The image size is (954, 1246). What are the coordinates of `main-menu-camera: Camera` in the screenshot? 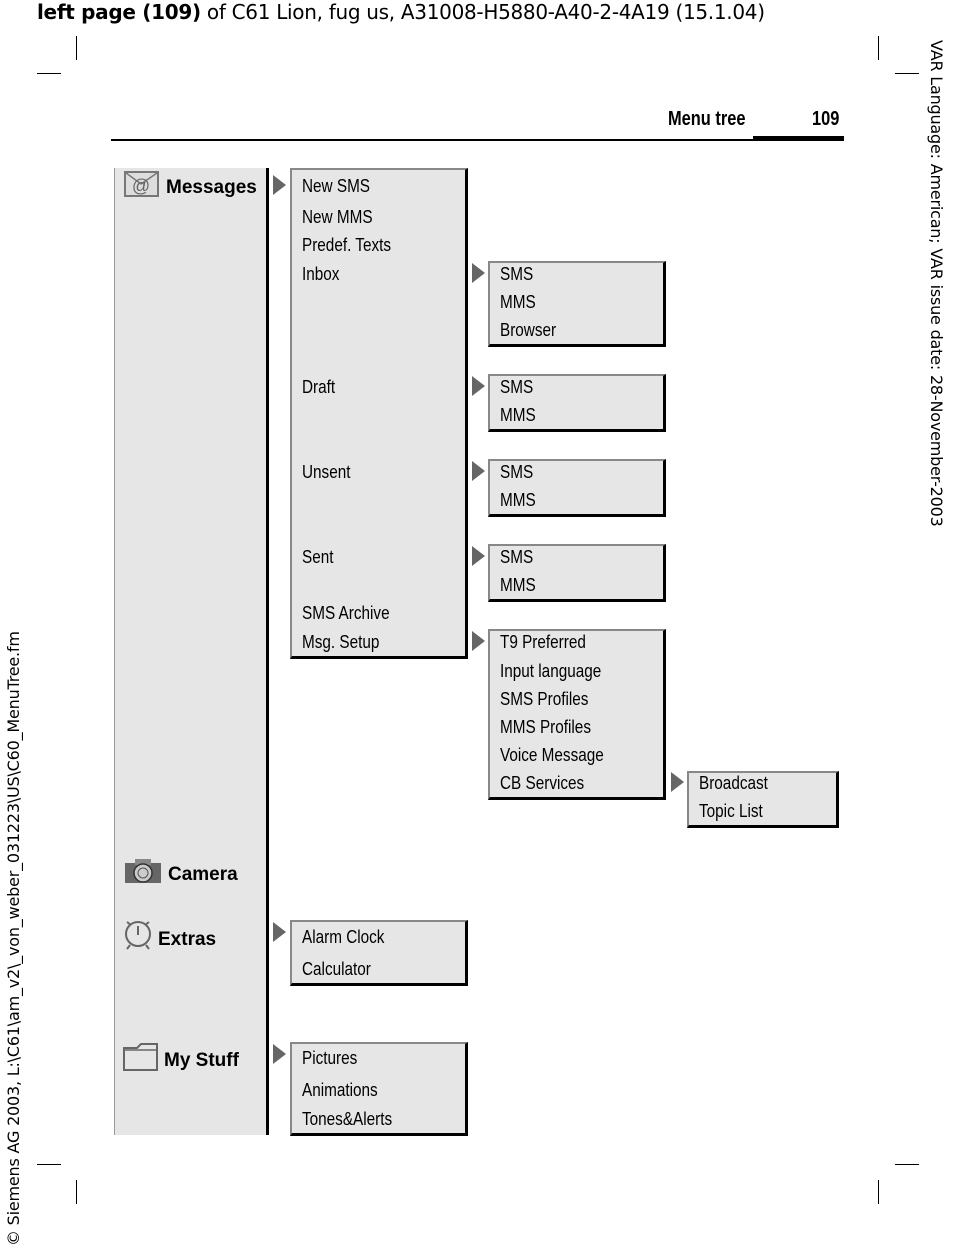 It's located at (203, 875).